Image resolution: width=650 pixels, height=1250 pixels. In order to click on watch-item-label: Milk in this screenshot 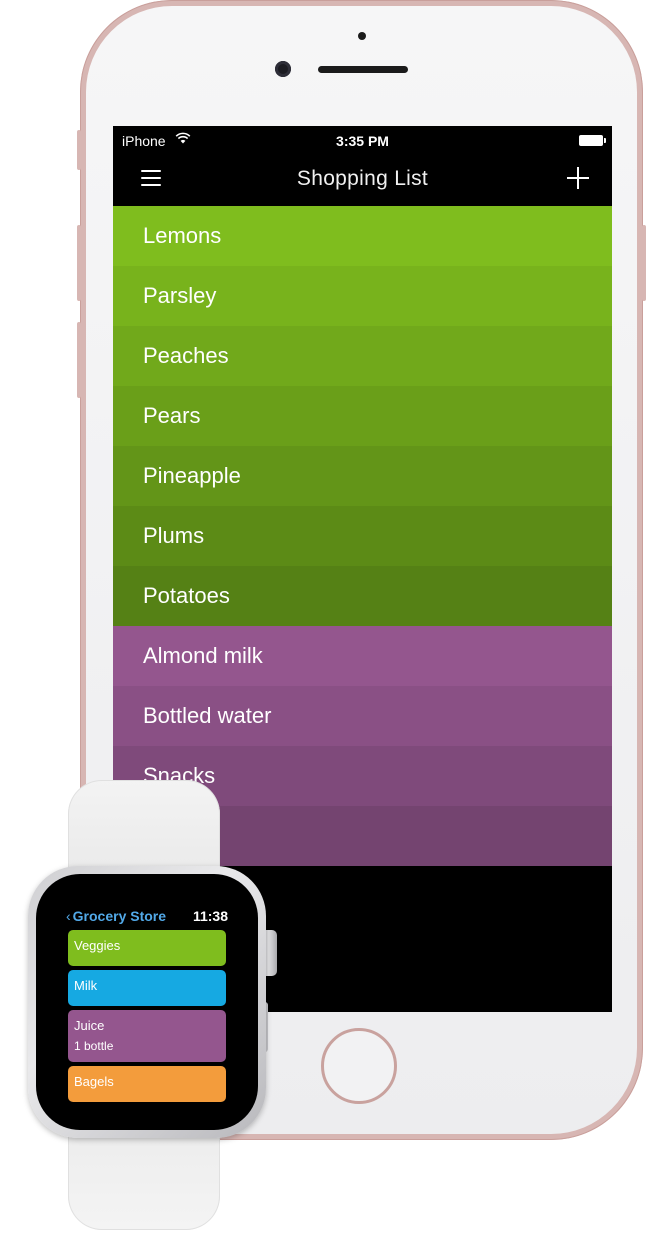, I will do `click(86, 985)`.